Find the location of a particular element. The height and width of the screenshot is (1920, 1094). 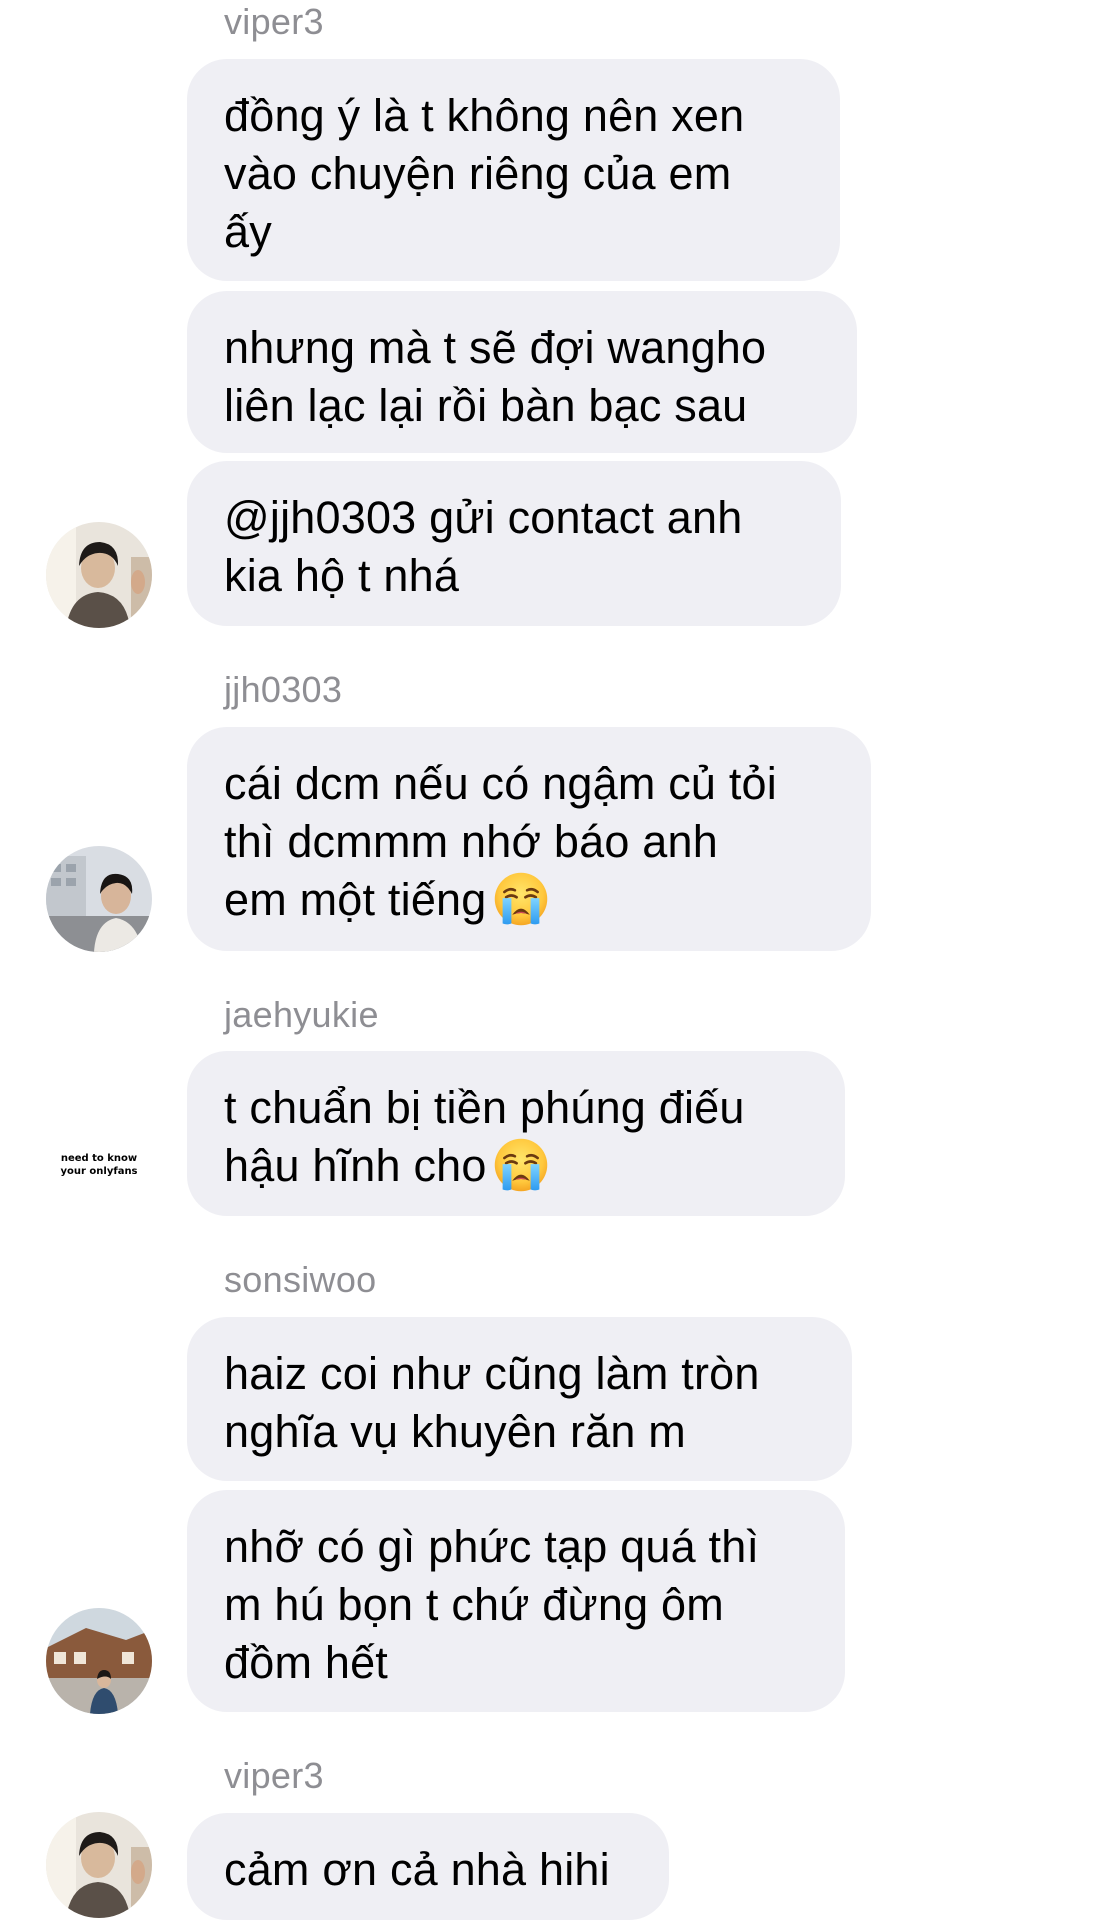

message-line: haiz coi như cũng làm tròn is located at coordinates (492, 1373).